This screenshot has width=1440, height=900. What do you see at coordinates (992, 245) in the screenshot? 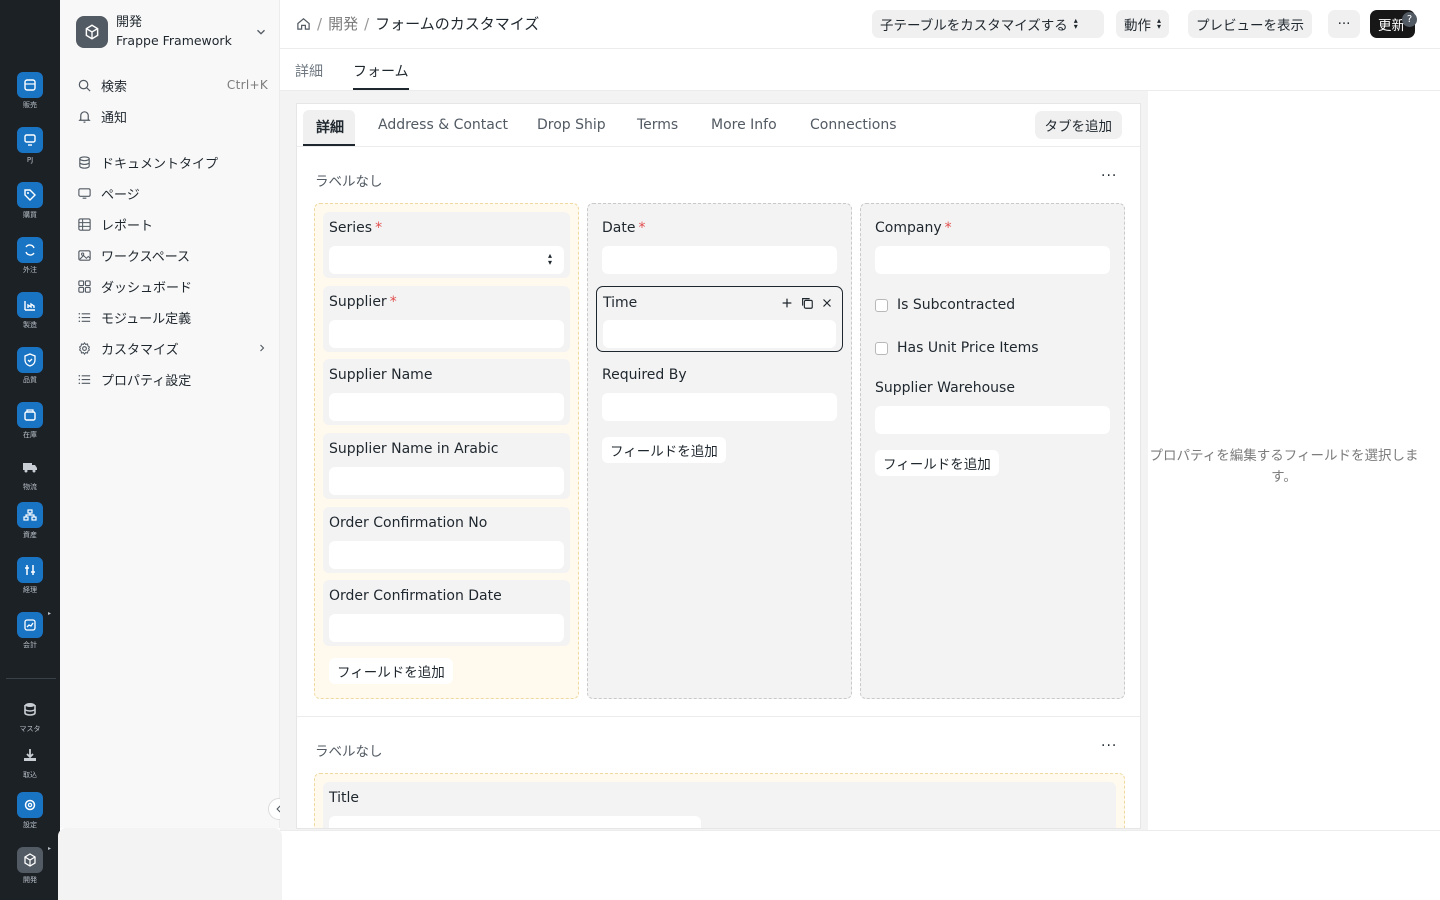
I see `field-company: Company *` at bounding box center [992, 245].